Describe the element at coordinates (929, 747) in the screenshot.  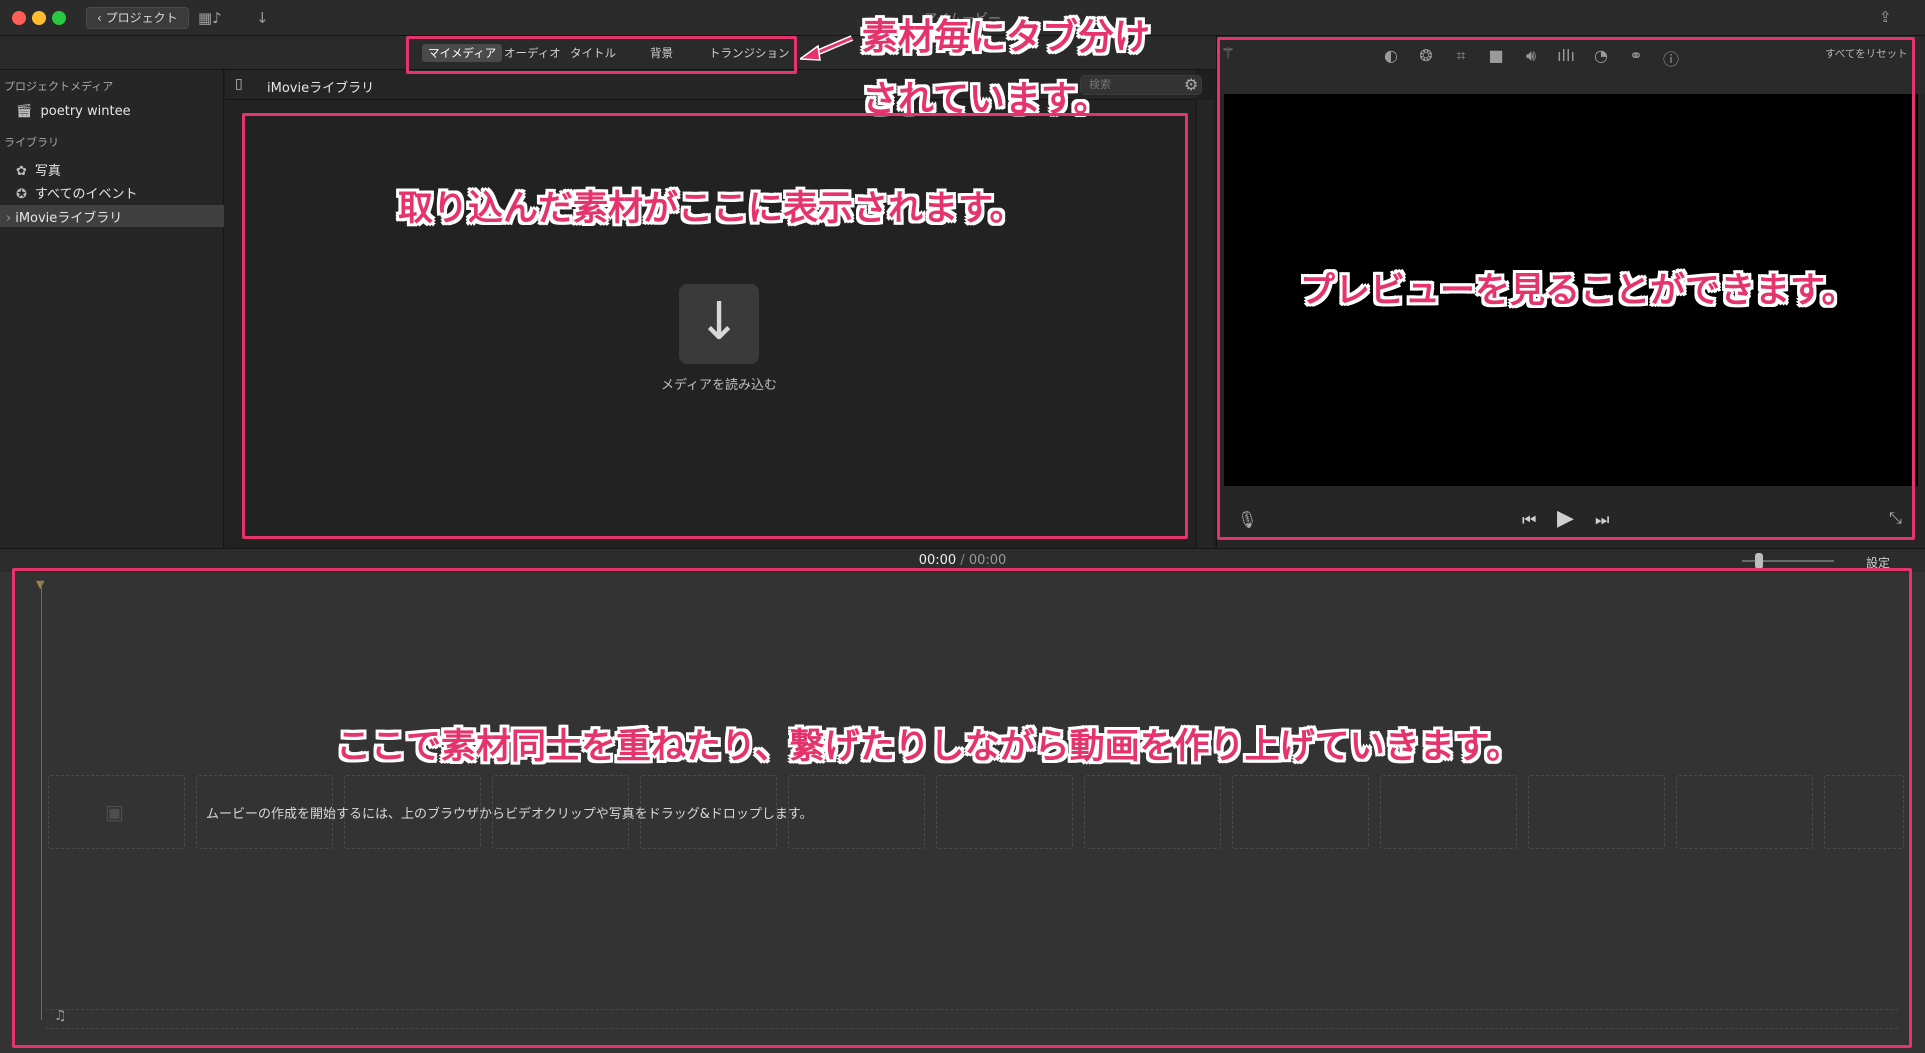
I see `annotation-timeline: ここで素材同士を重ねたり、繋げたりしながら動画を作り上げていきます。` at that location.